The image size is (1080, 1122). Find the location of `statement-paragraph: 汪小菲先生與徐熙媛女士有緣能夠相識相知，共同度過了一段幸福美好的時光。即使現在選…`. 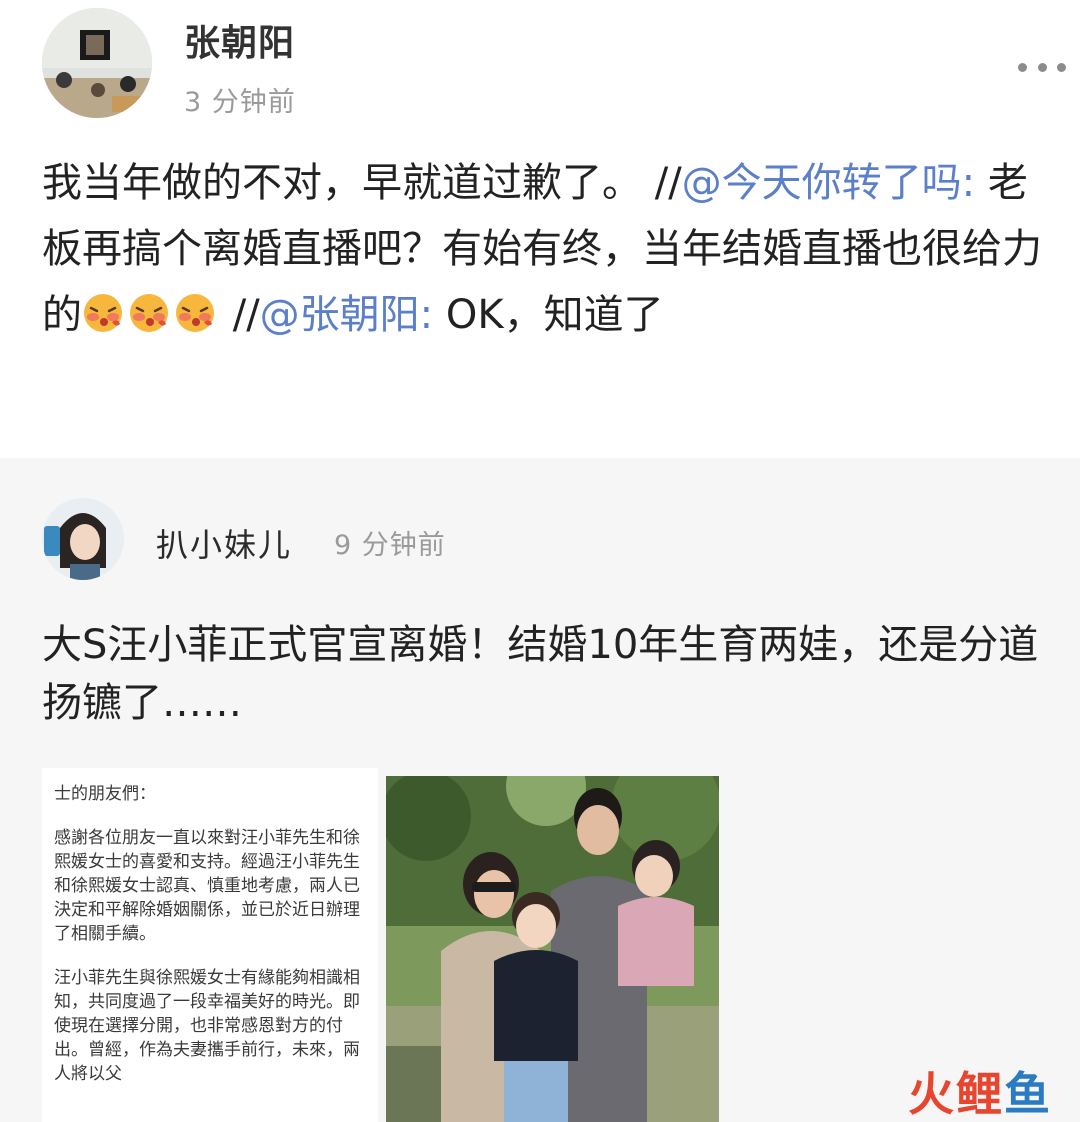

statement-paragraph: 汪小菲先生與徐熙媛女士有緣能夠相識相知，共同度過了一段幸福美好的時光。即使現在選… is located at coordinates (207, 1026).